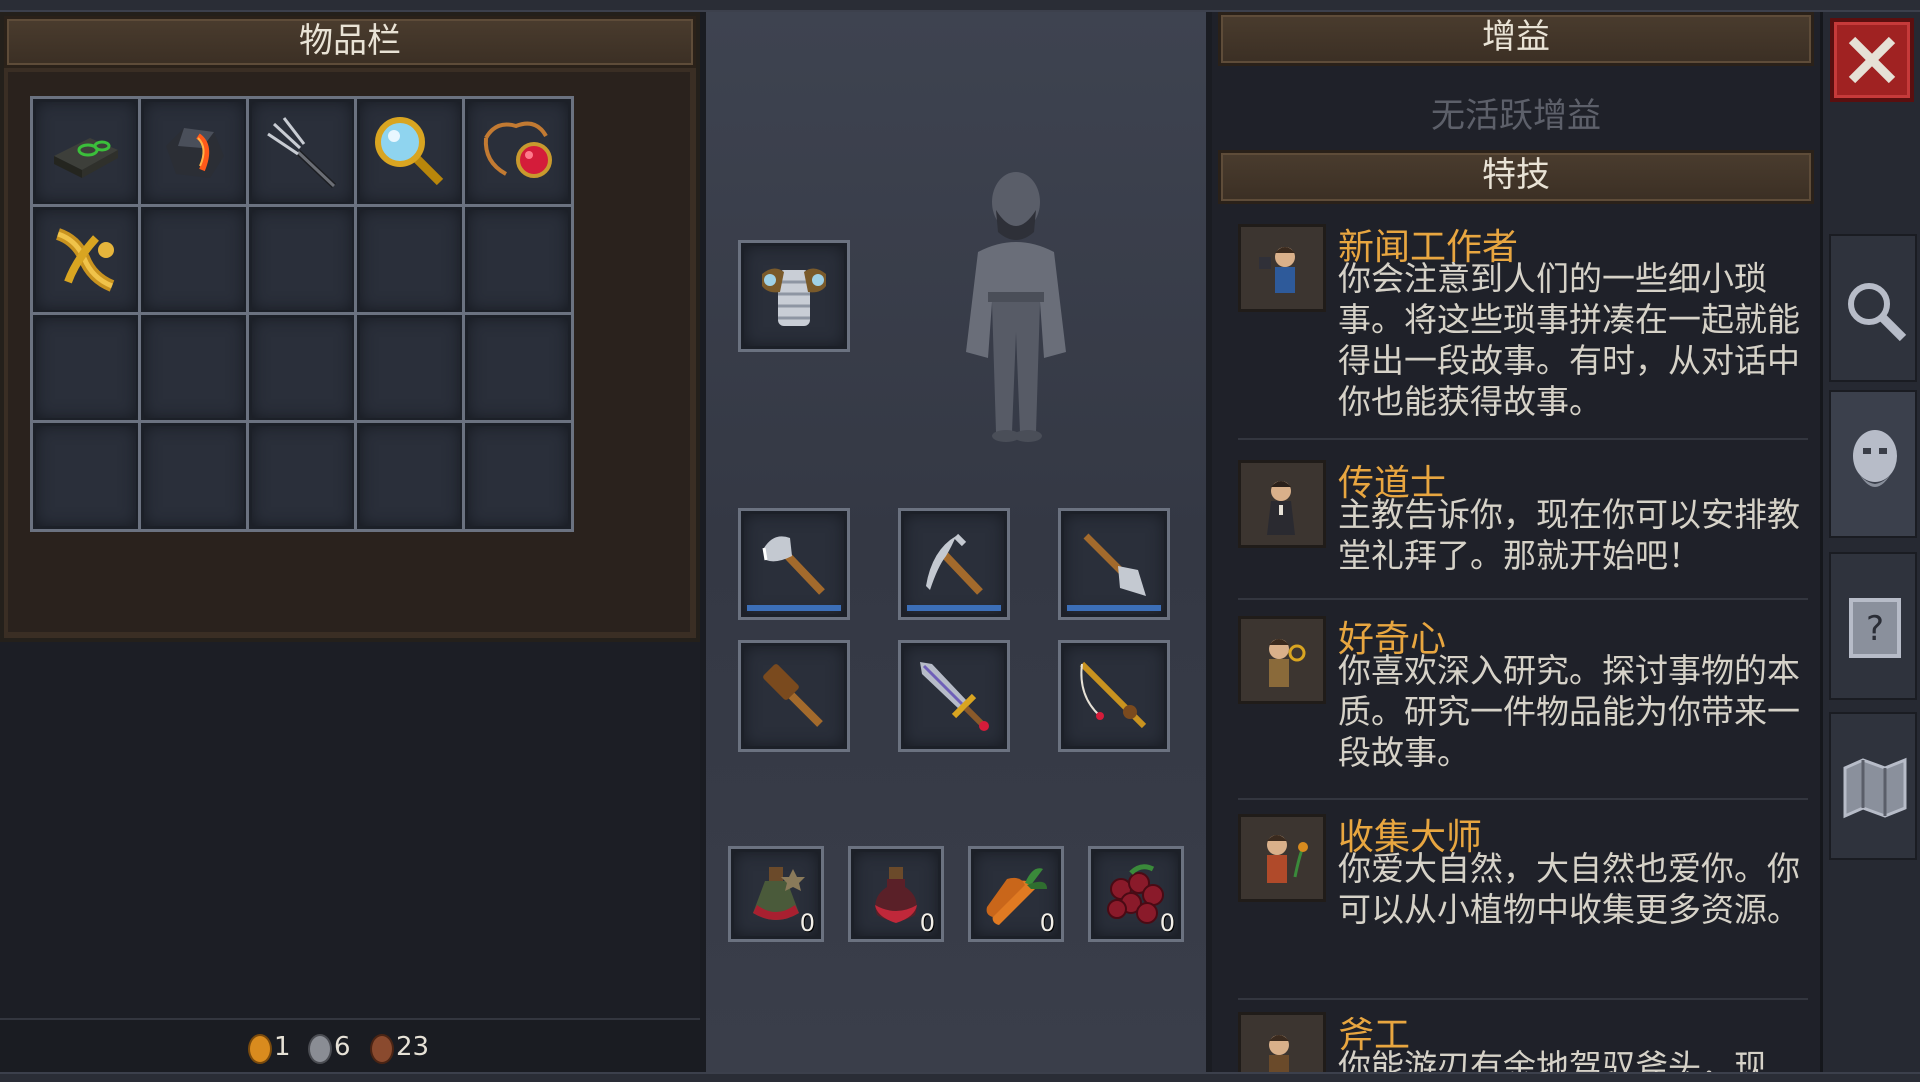 The width and height of the screenshot is (1920, 1082). Describe the element at coordinates (1016, 894) in the screenshot. I see `consumable-slot-carrot: 0` at that location.